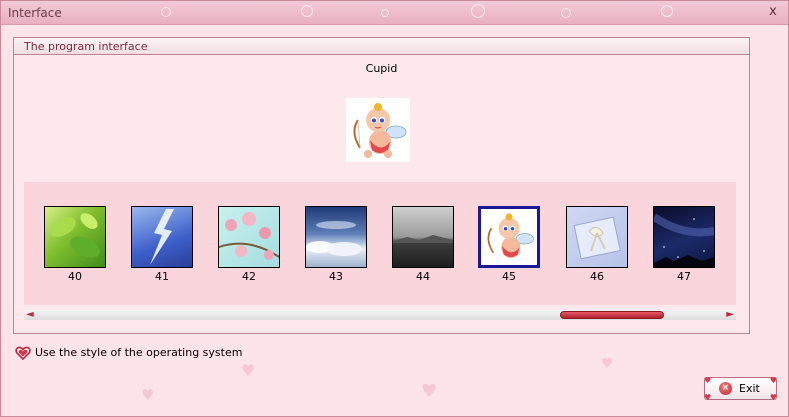 This screenshot has height=417, width=789. What do you see at coordinates (749, 388) in the screenshot?
I see `exit-label: Exit` at bounding box center [749, 388].